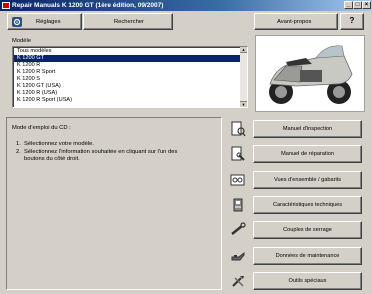 This screenshot has width=372, height=294. Describe the element at coordinates (128, 72) in the screenshot. I see `model-list-item: K 1200 R Sport` at that location.